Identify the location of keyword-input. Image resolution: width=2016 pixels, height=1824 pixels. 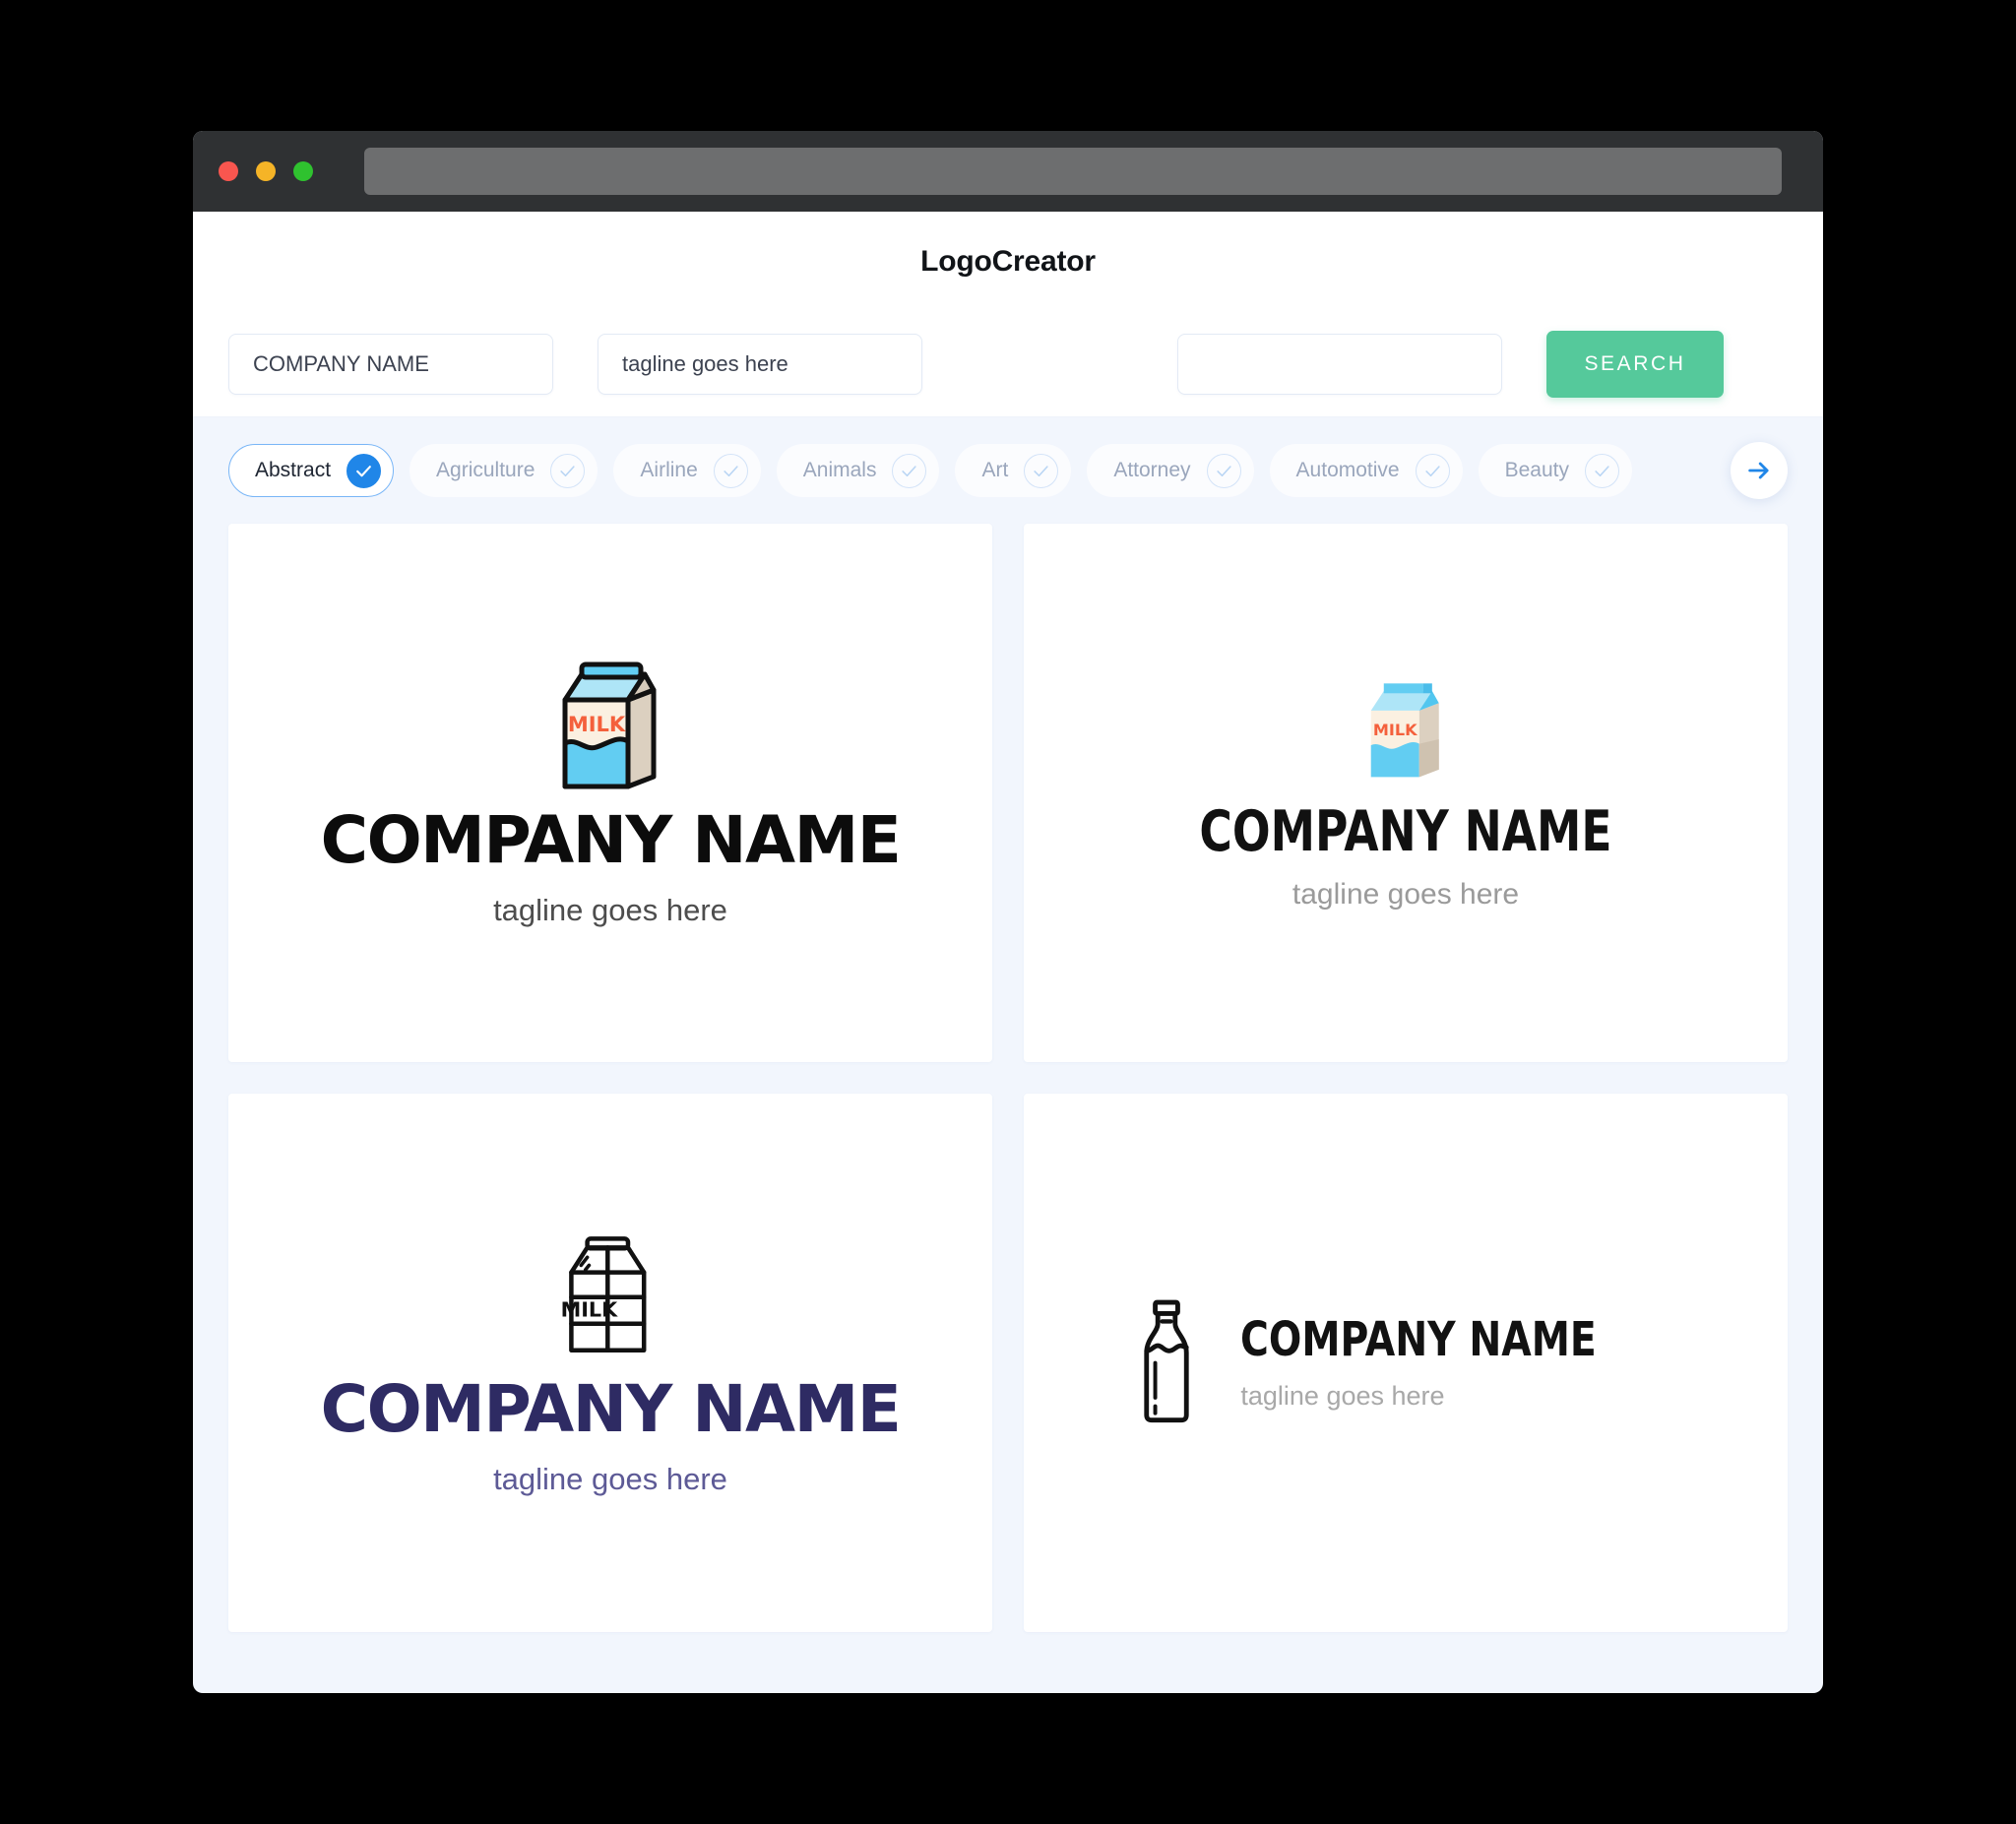
(1339, 365).